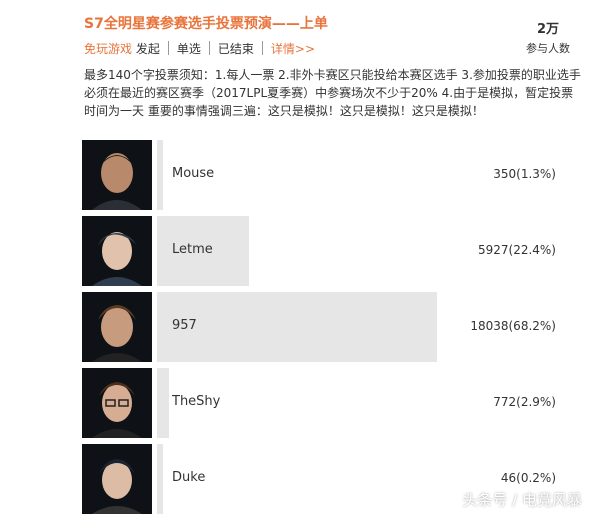  I want to click on vote-option: Letme 5927(22.4%), so click(327, 251).